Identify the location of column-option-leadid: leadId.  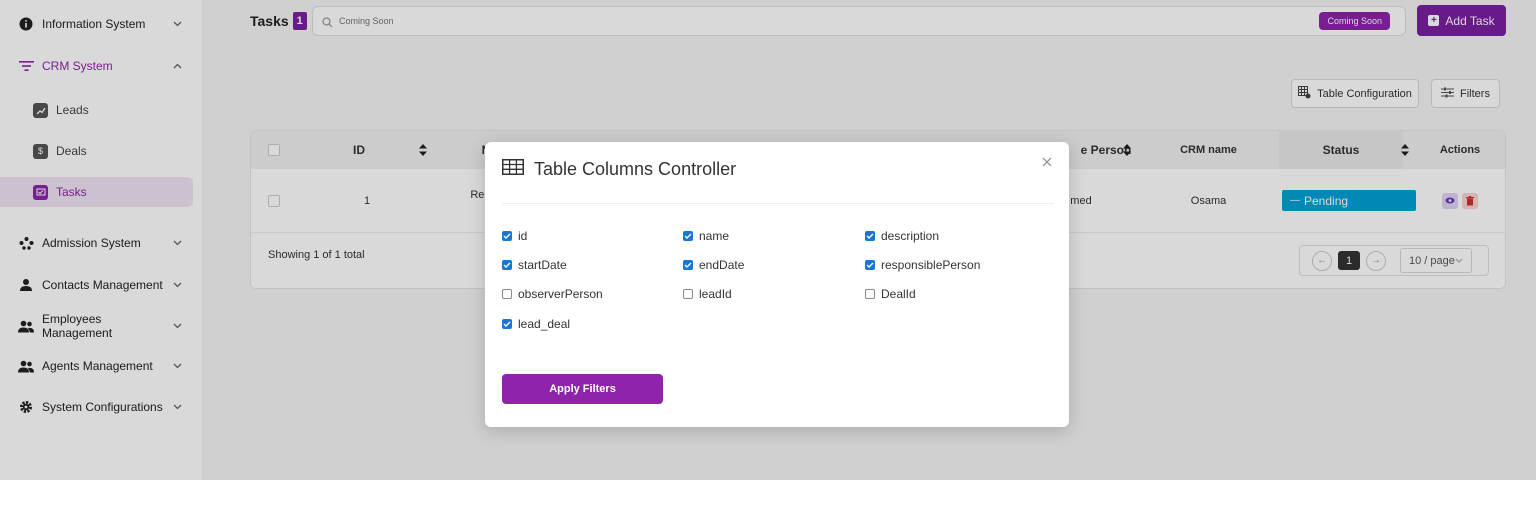
(707, 294).